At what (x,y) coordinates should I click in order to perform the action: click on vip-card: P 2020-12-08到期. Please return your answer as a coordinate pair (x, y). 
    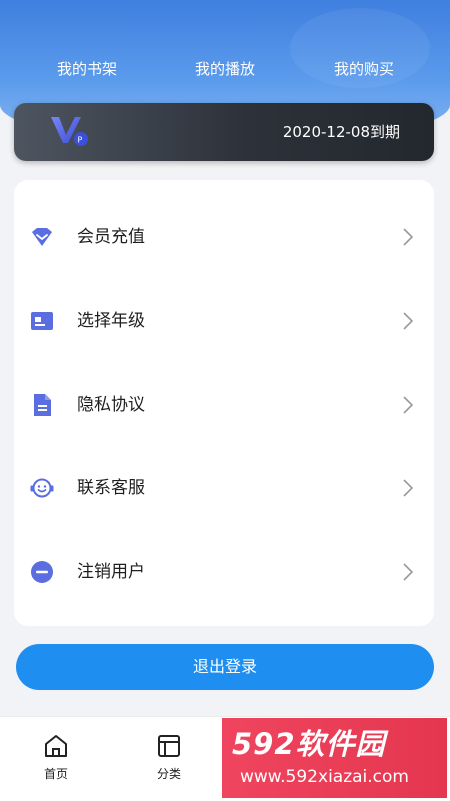
    Looking at the image, I should click on (224, 132).